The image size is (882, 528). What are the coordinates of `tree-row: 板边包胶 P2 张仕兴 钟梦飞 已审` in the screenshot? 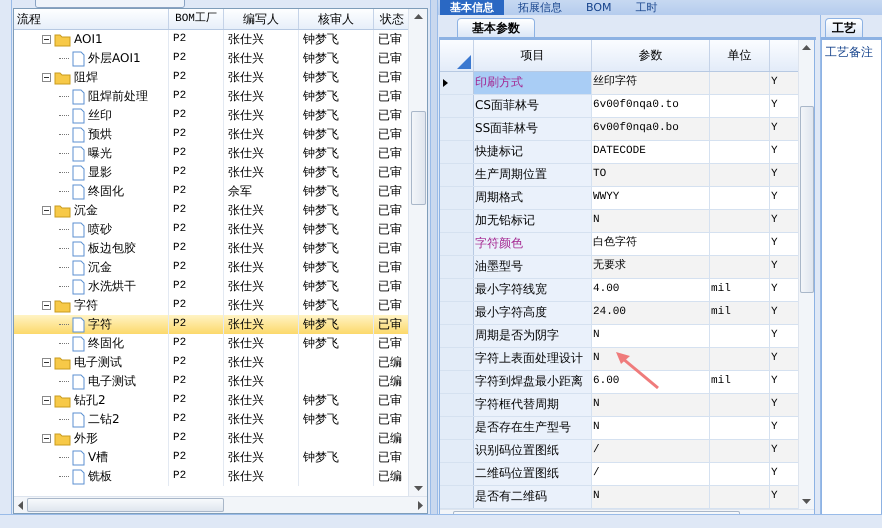 It's located at (211, 248).